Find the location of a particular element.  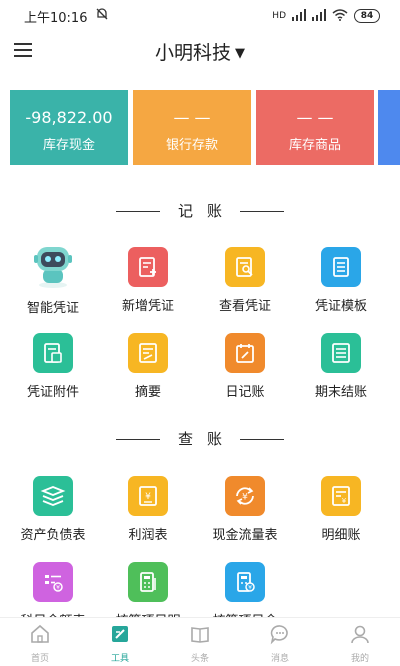

mute-bell-icon is located at coordinates (102, 16).